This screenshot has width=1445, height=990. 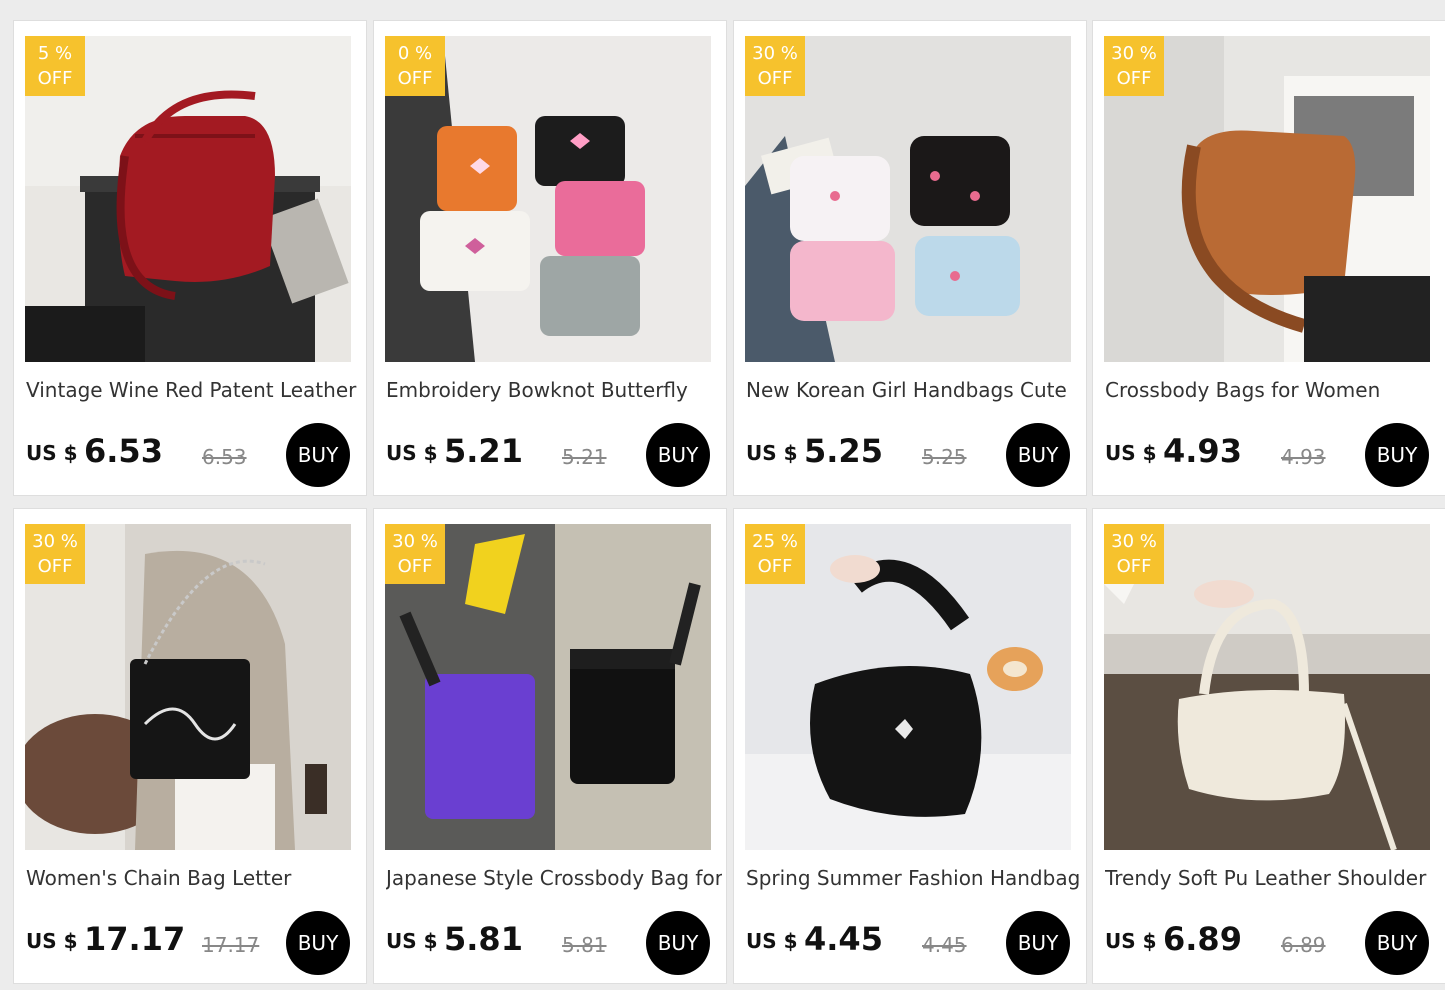 I want to click on sale-price: 5.25, so click(x=843, y=451).